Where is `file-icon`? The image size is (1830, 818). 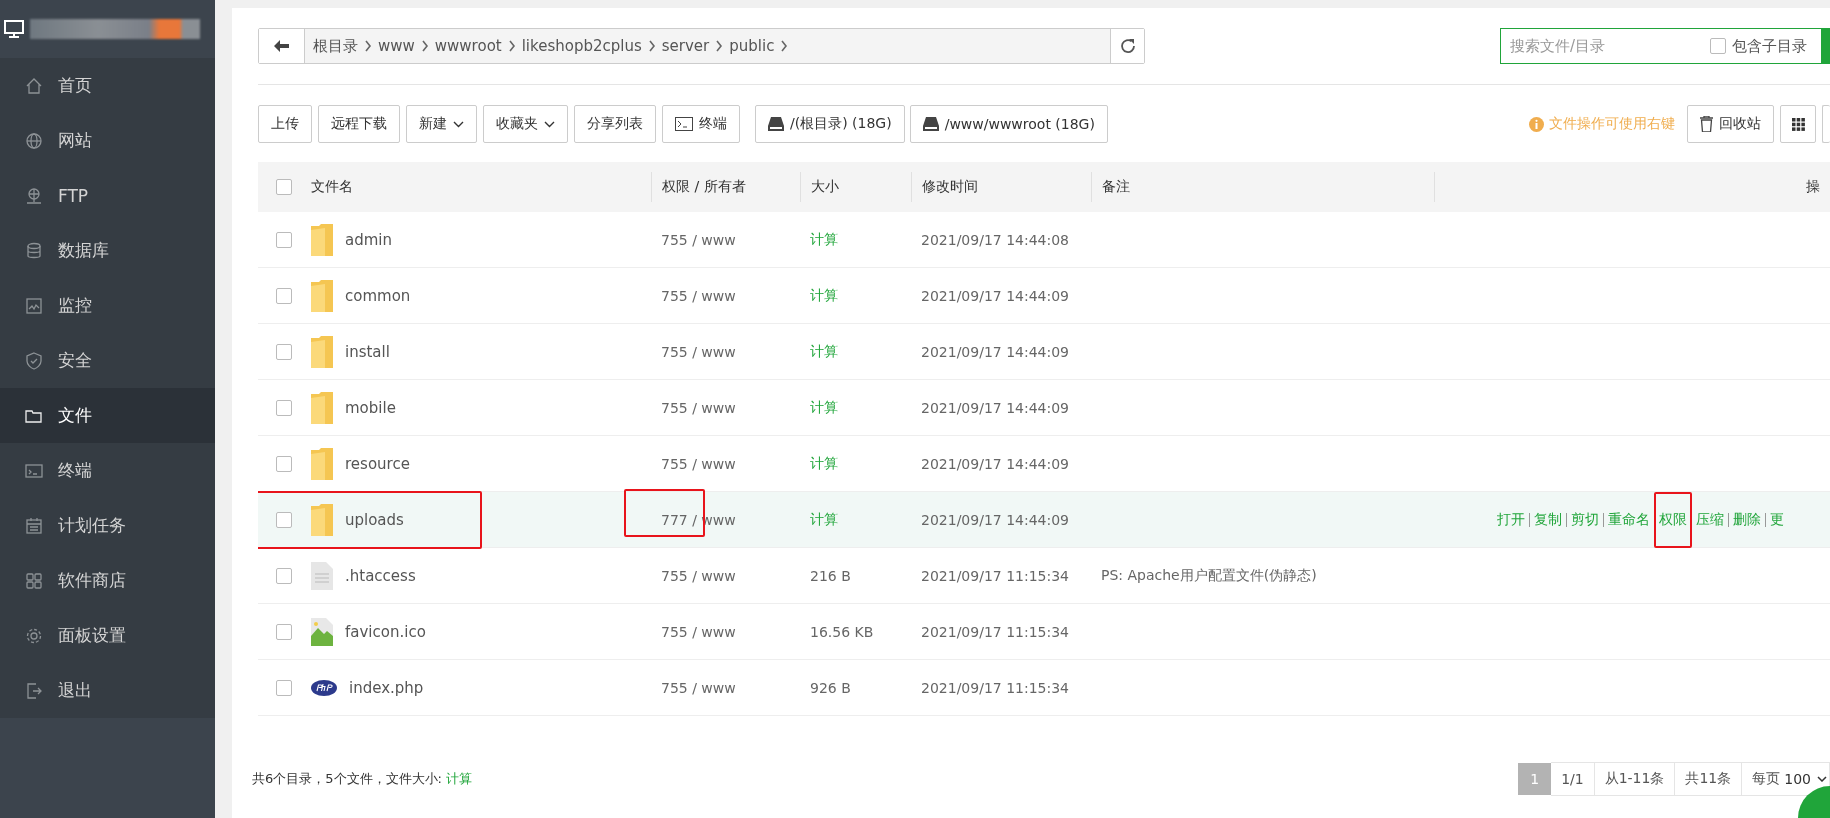
file-icon is located at coordinates (322, 575).